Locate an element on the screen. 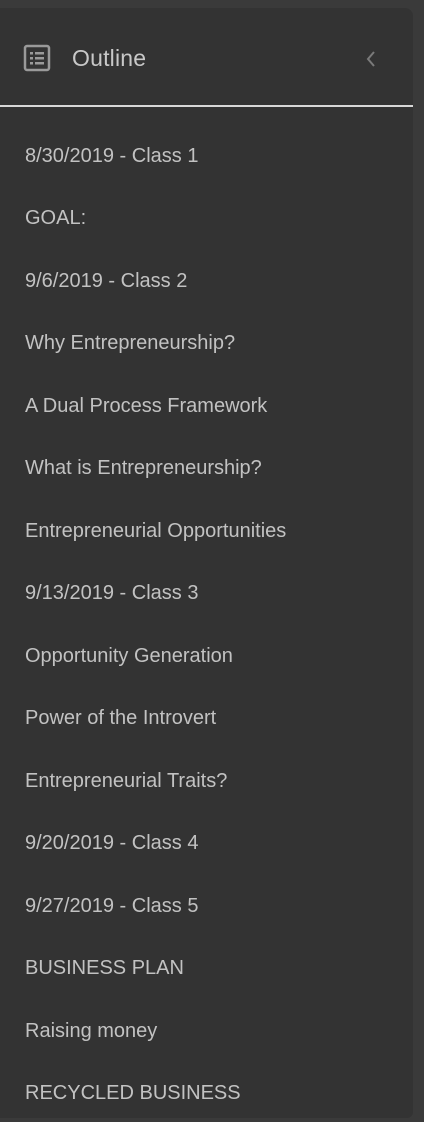  outline-item: 9/20/2019 - Class 4 is located at coordinates (111, 843).